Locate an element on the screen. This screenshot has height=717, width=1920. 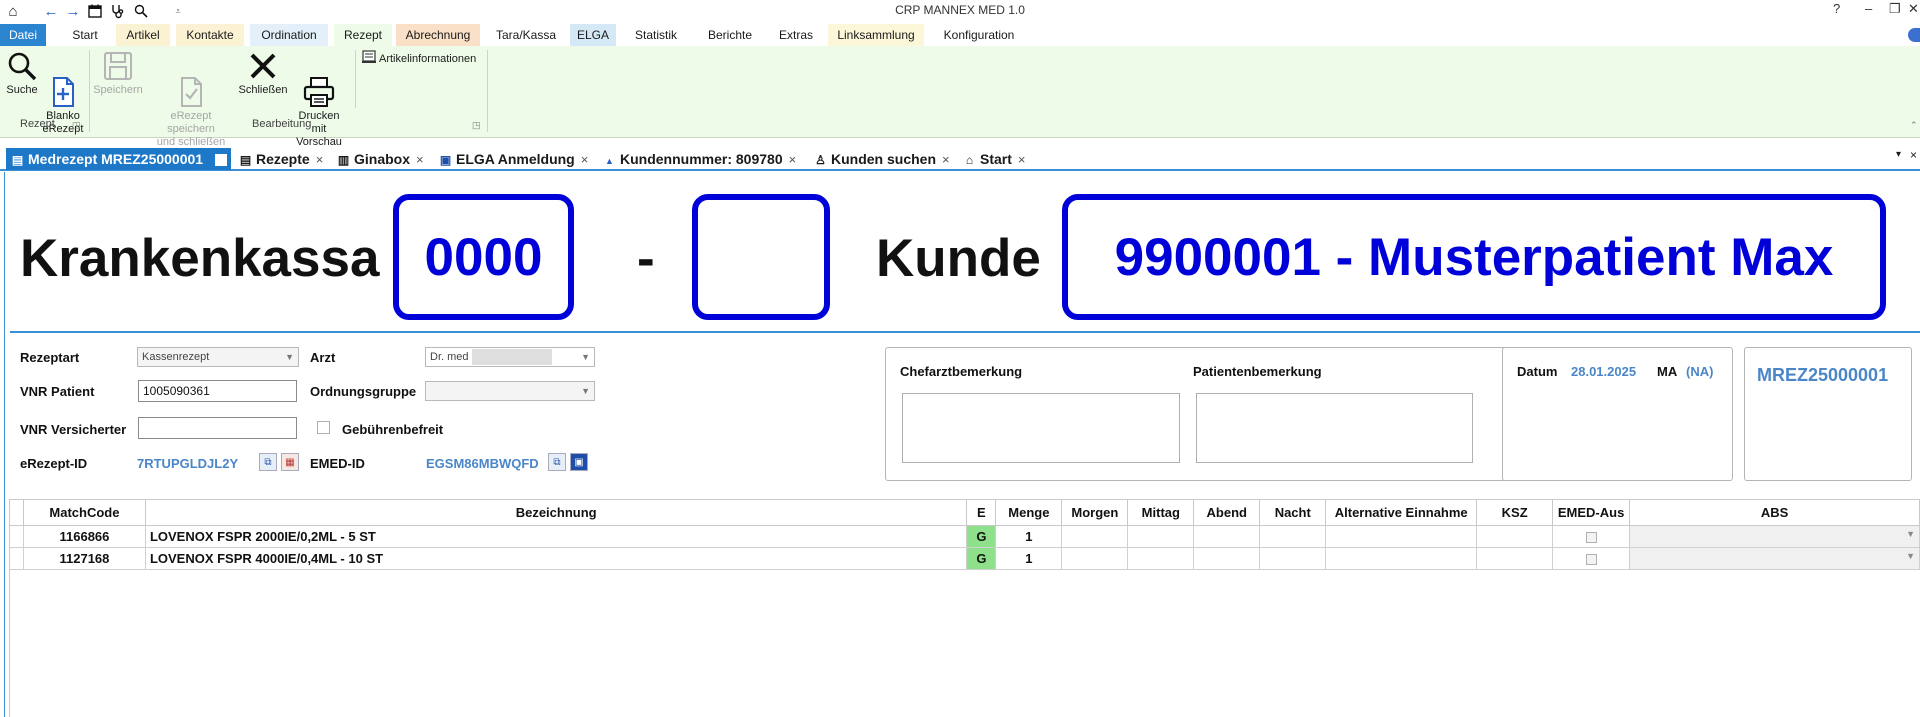
menu-datei: Datei is located at coordinates (23, 35).